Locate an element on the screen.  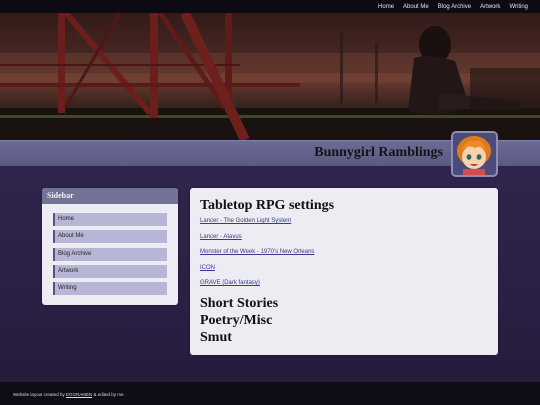
sidebar-item-home: Home is located at coordinates (110, 219).